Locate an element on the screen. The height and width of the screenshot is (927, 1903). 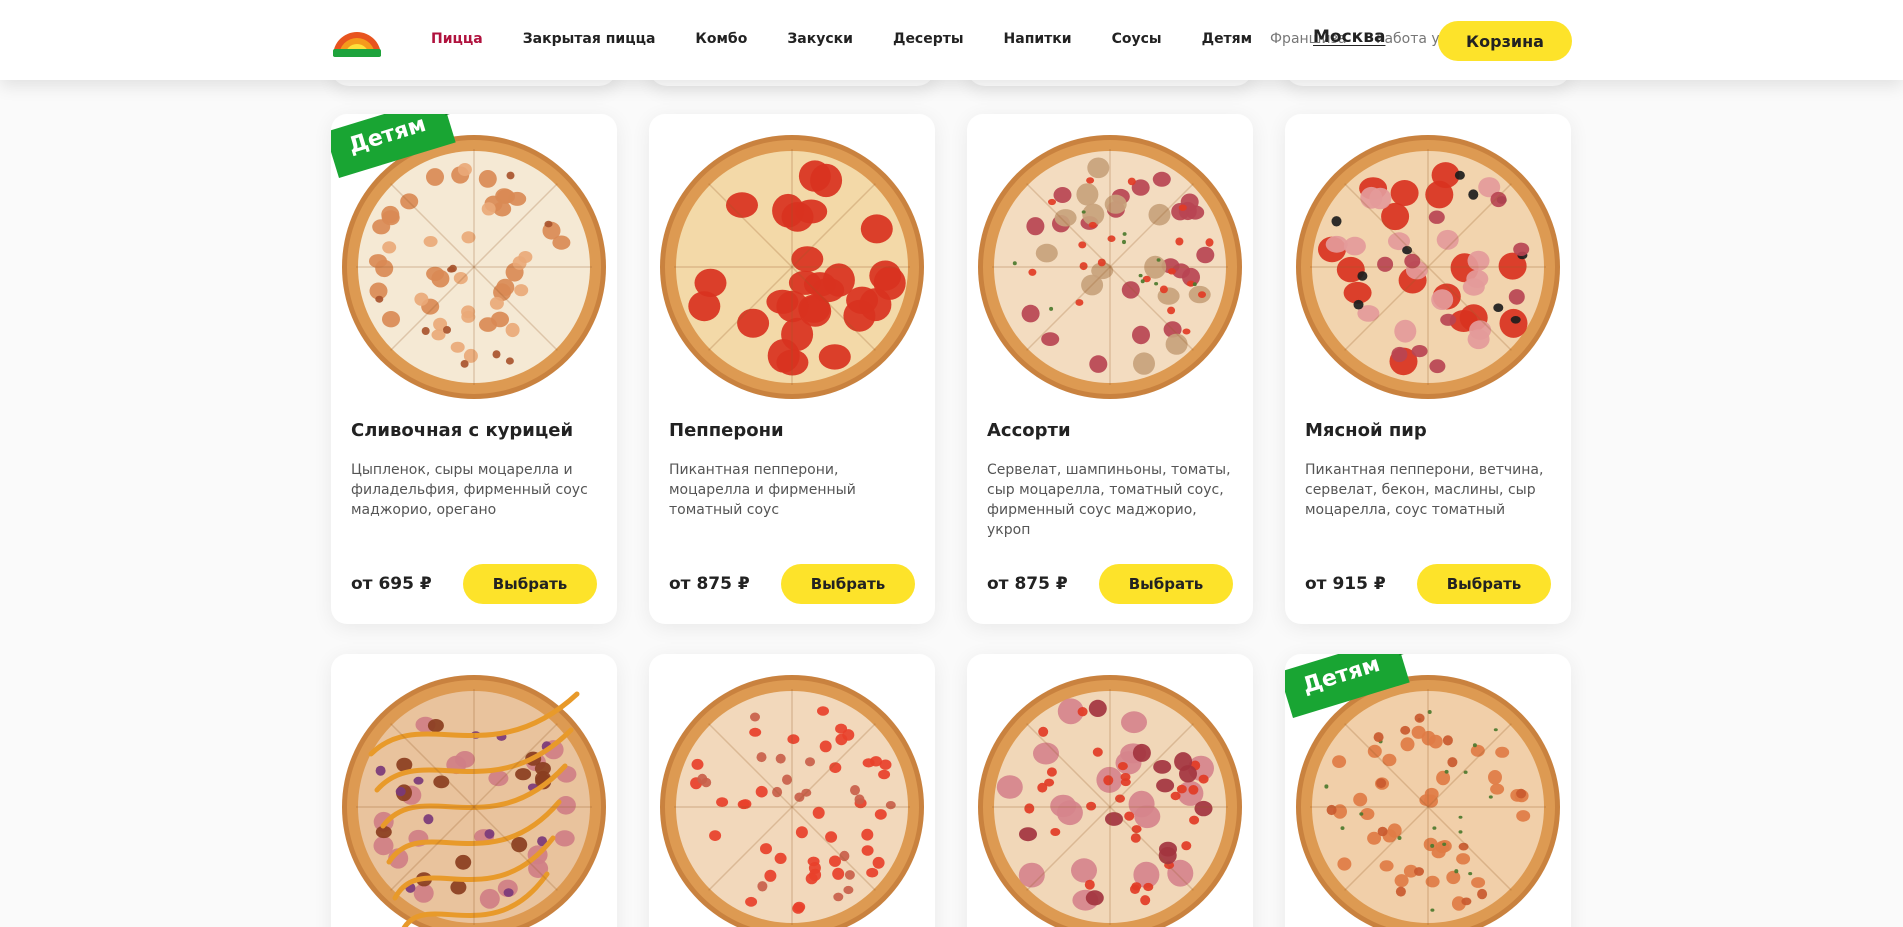
nav-item-kids: Детям is located at coordinates (1227, 39).